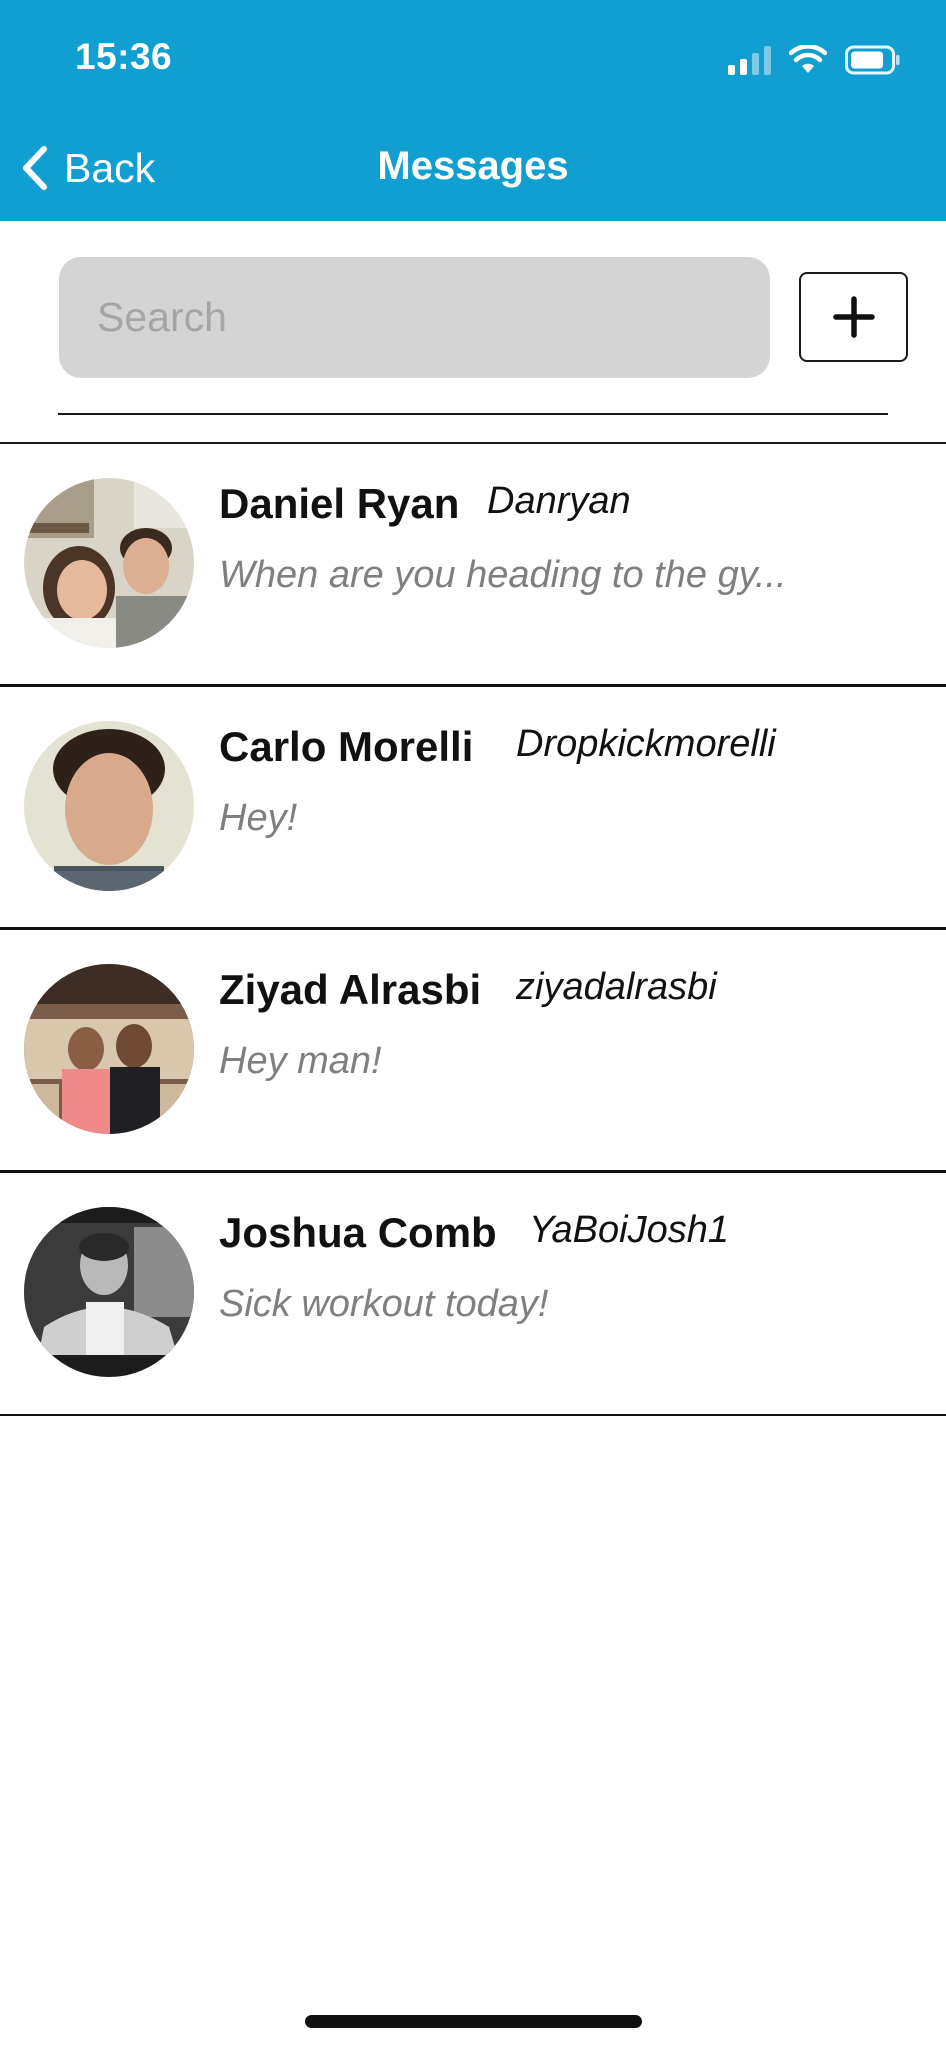  I want to click on contact-name: Daniel Ryan, so click(339, 503).